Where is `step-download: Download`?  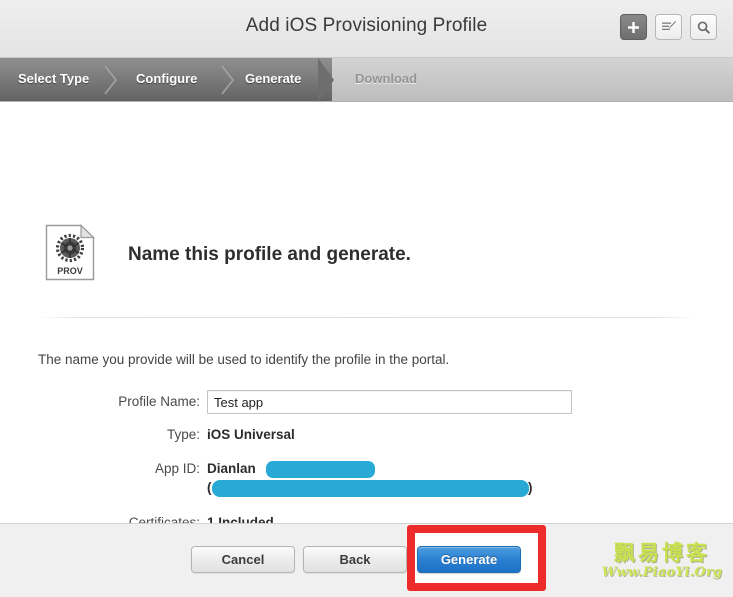 step-download: Download is located at coordinates (386, 78).